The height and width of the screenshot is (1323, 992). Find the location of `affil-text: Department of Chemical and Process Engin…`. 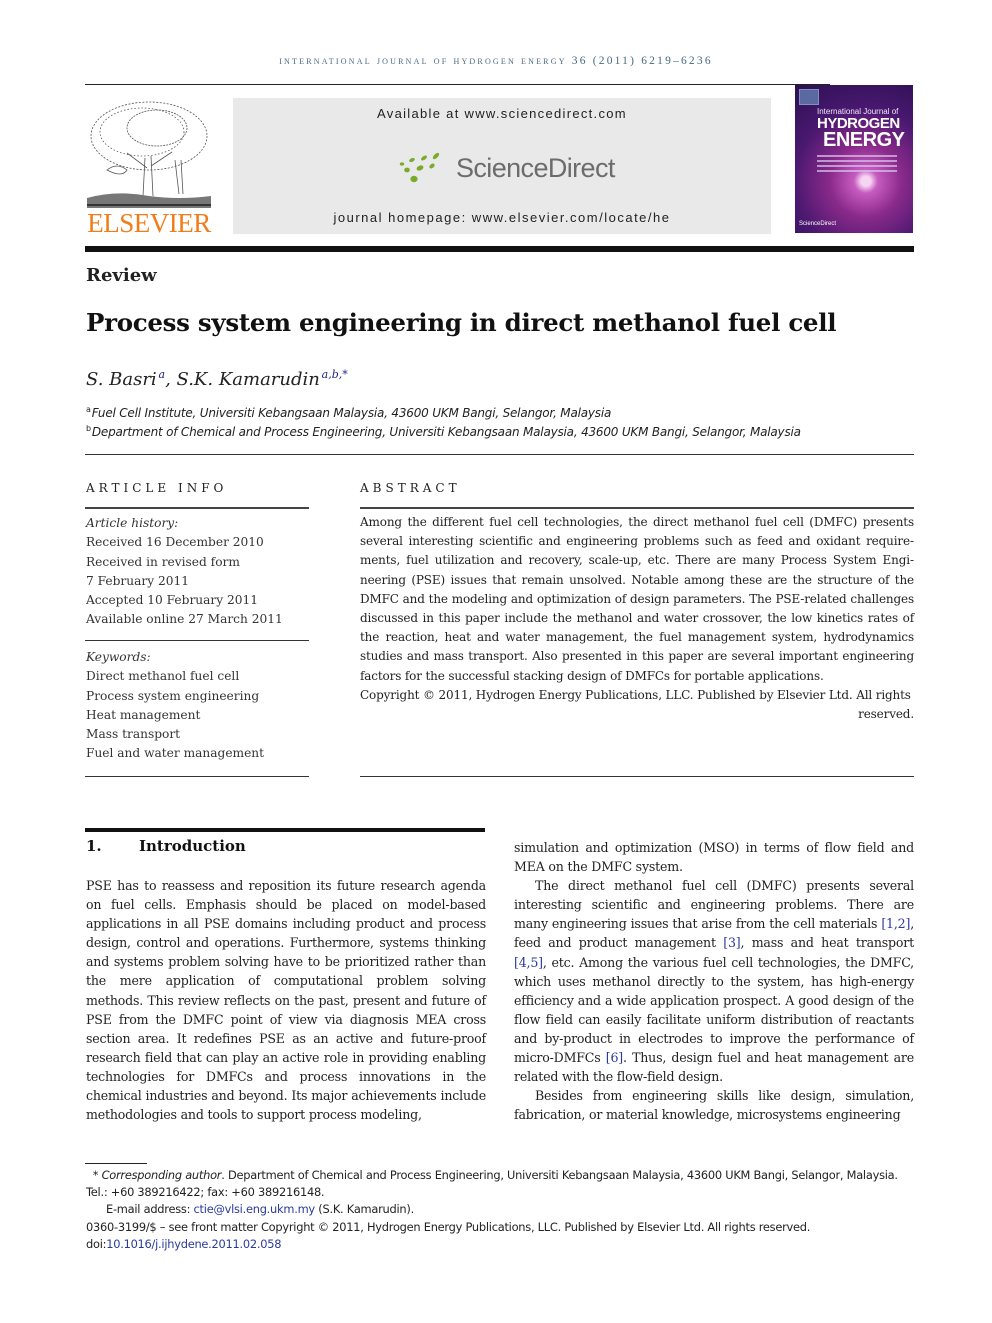

affil-text: Department of Chemical and Process Engin… is located at coordinates (446, 432).